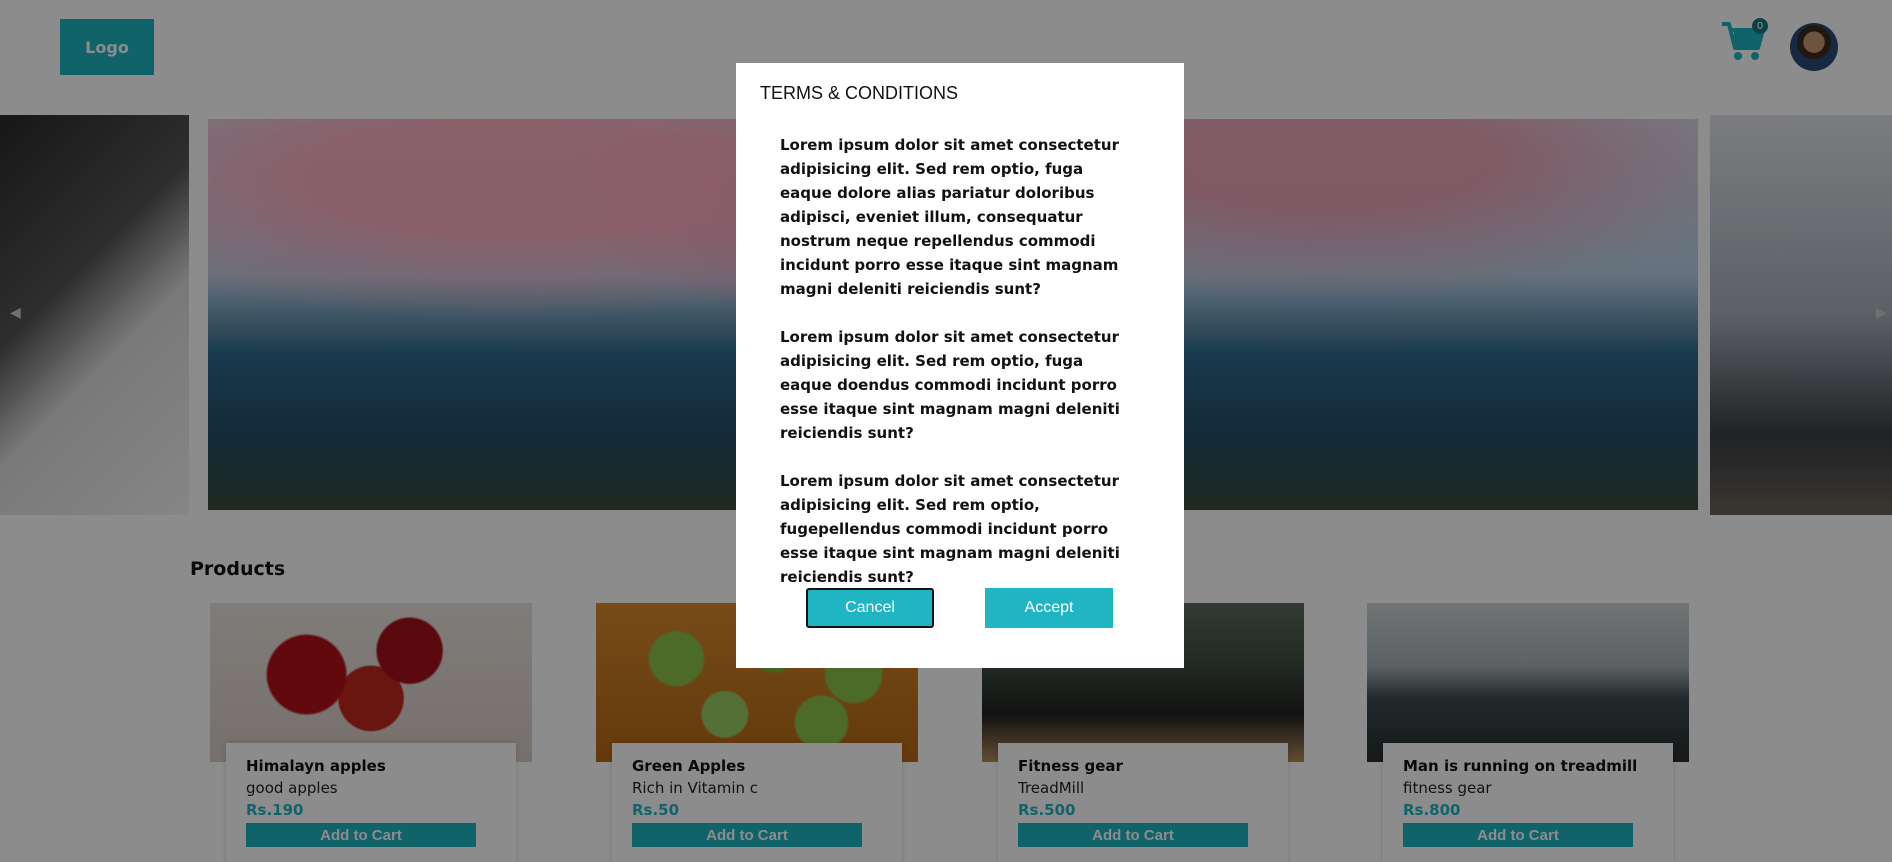  What do you see at coordinates (1049, 608) in the screenshot?
I see `accept-button: Accept` at bounding box center [1049, 608].